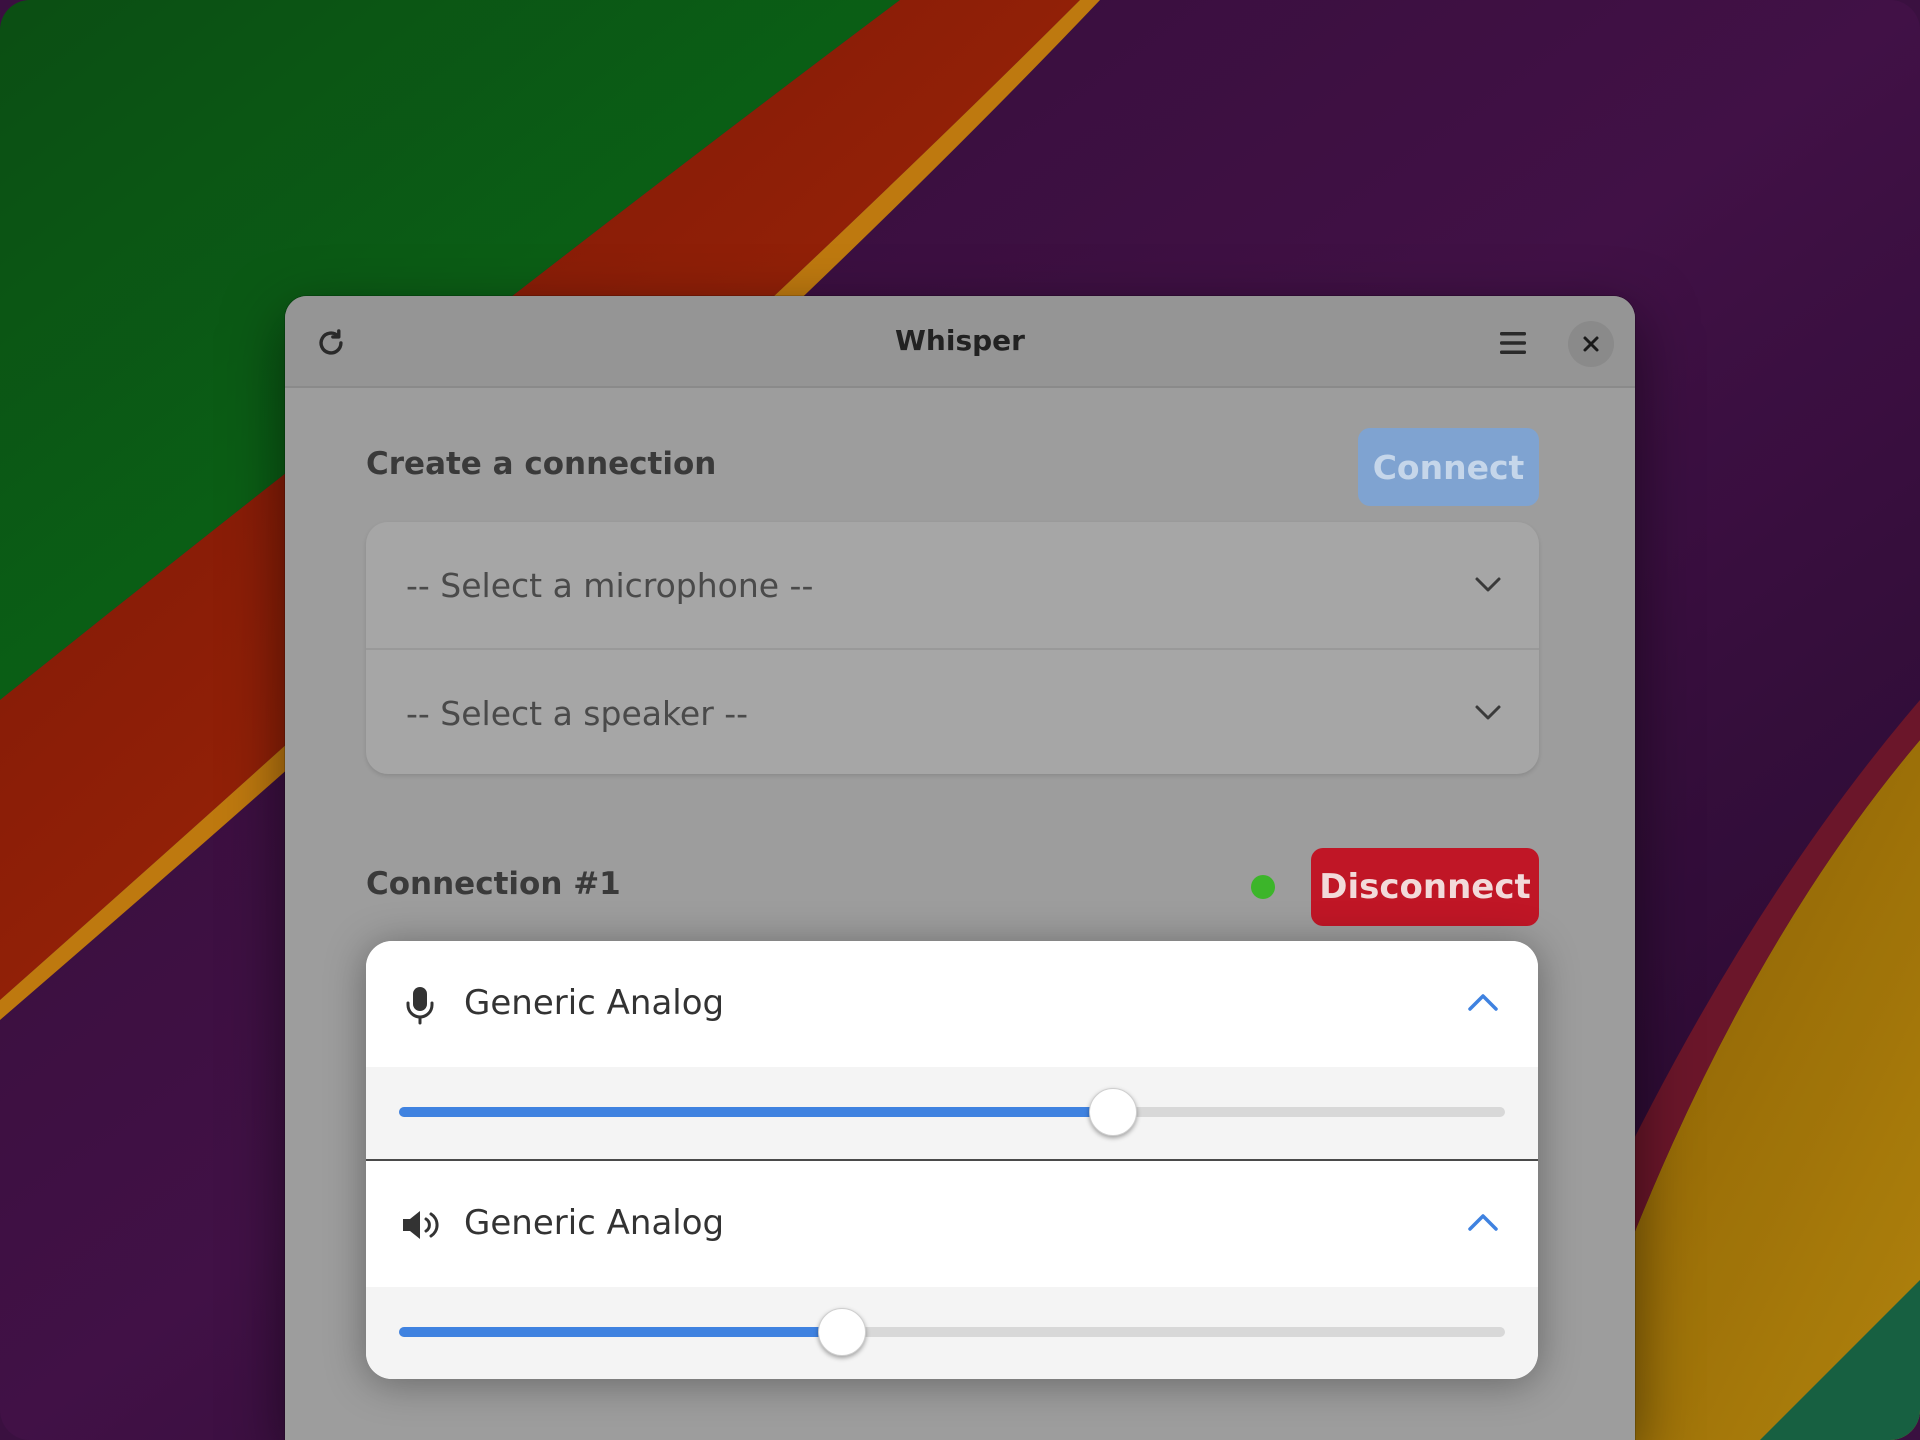 Image resolution: width=1920 pixels, height=1440 pixels. What do you see at coordinates (610, 585) in the screenshot?
I see `microphone-select-label: -- Select a microphone --` at bounding box center [610, 585].